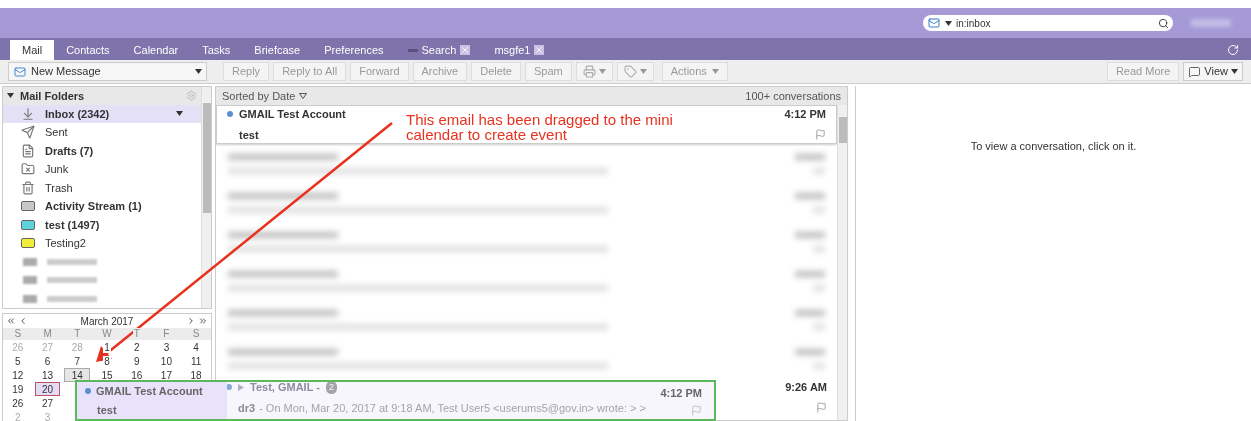  What do you see at coordinates (452, 408) in the screenshot?
I see `message-snippet: - On Mon, Mar 20, 2017 at 9:18 AM, Test User5 <userums5@gov.in> wrote: > >` at bounding box center [452, 408].